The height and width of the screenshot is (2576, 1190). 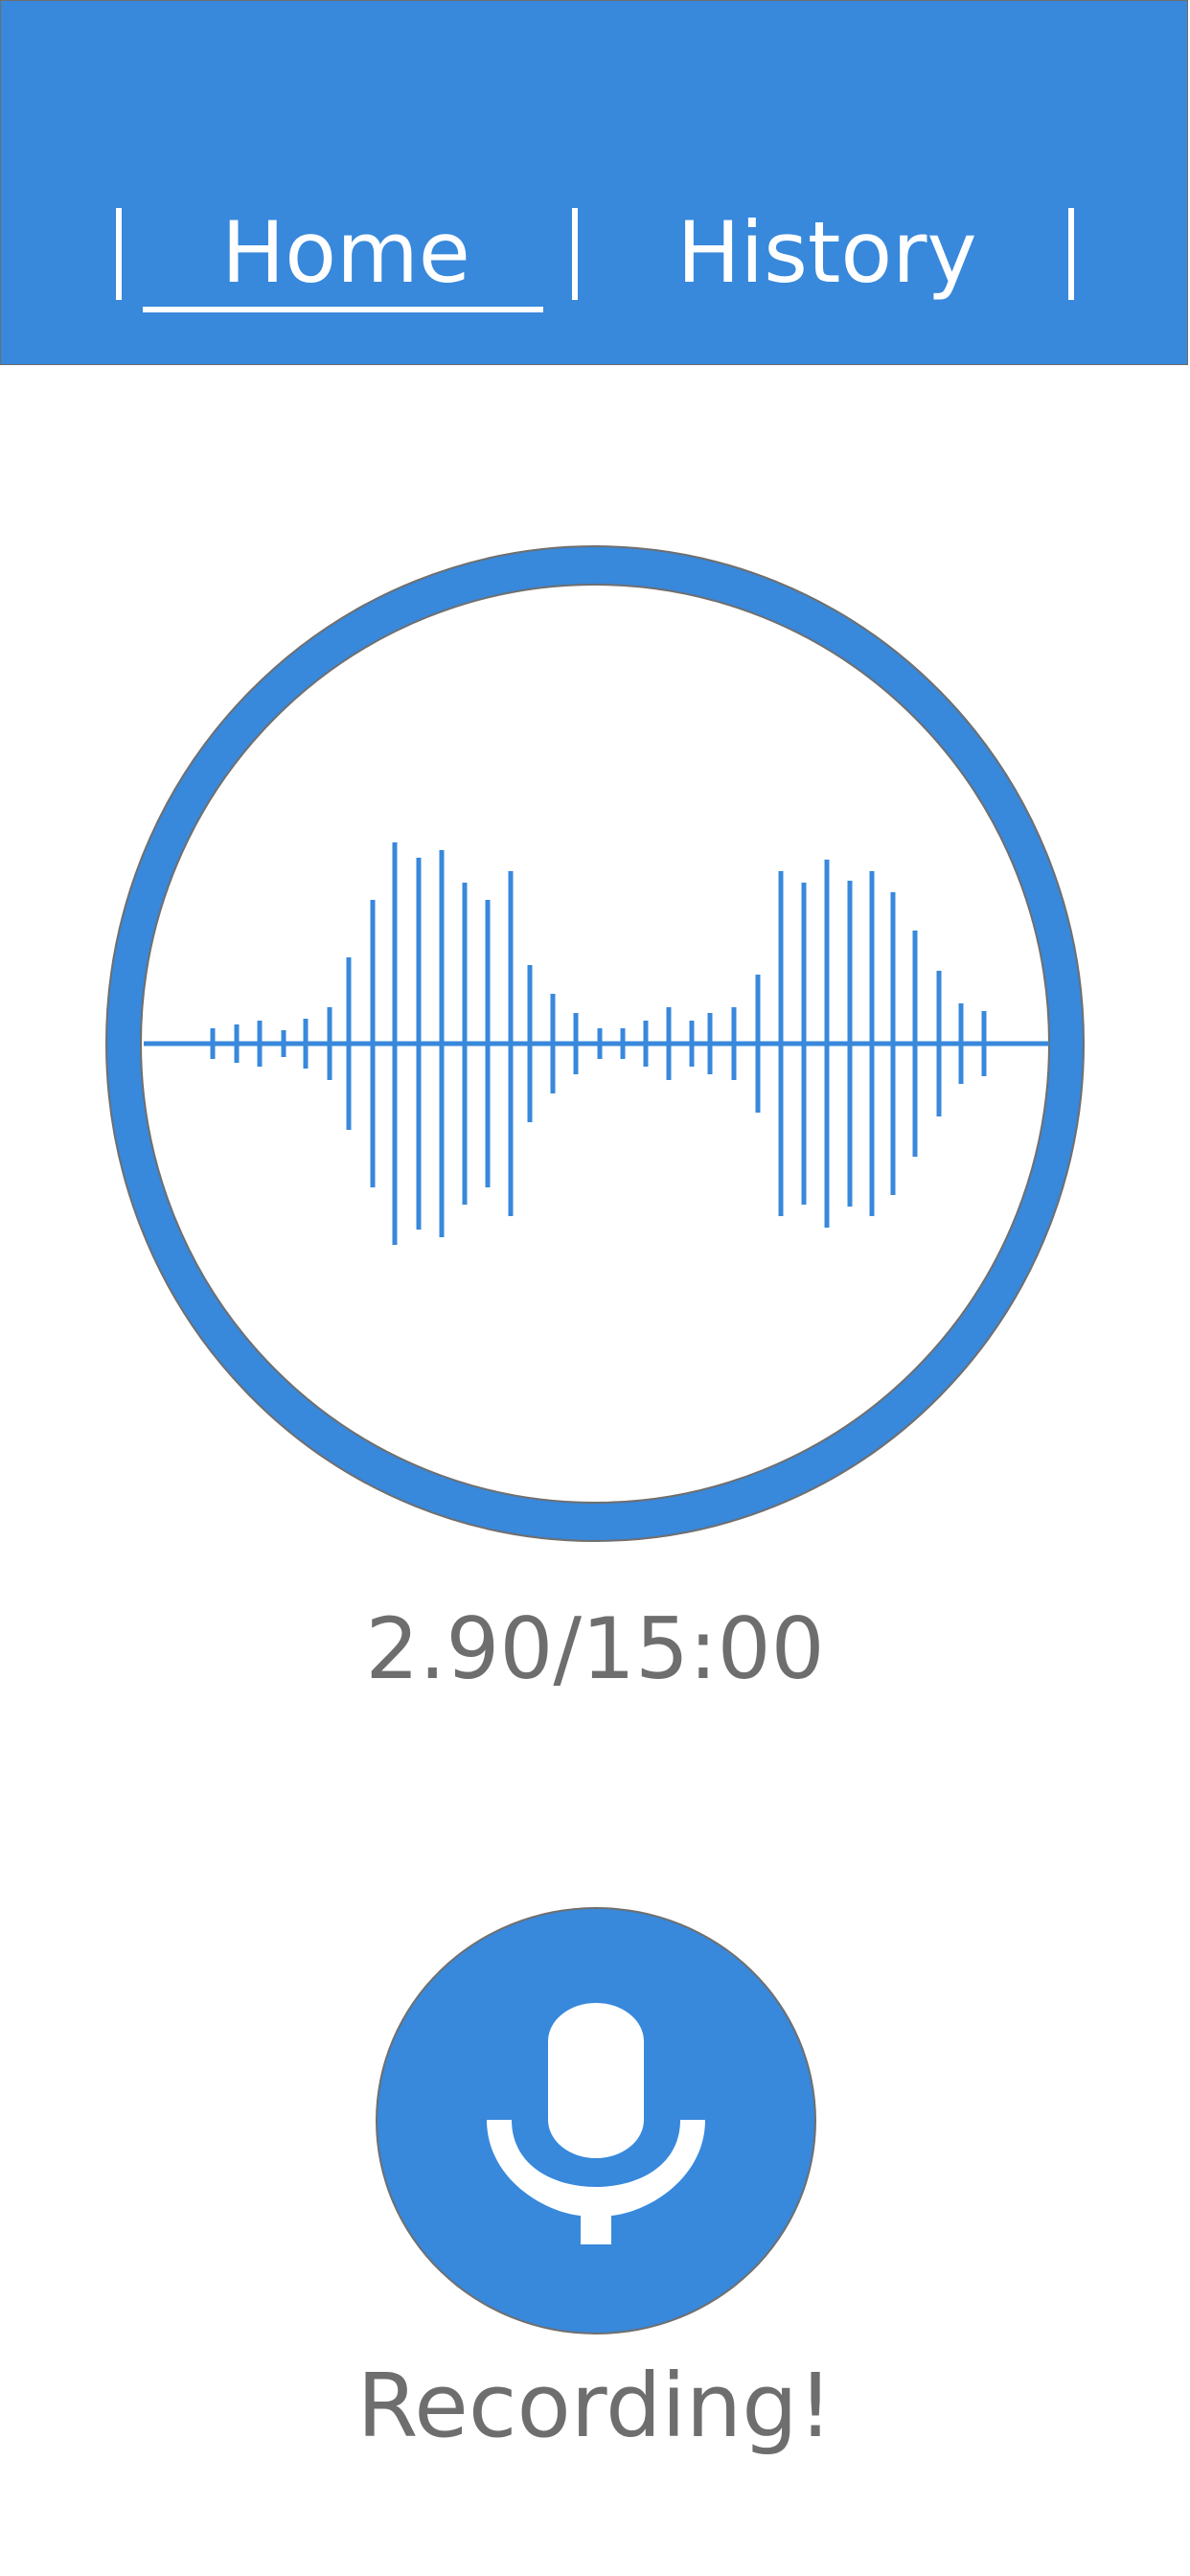 I want to click on record-button, so click(x=596, y=2120).